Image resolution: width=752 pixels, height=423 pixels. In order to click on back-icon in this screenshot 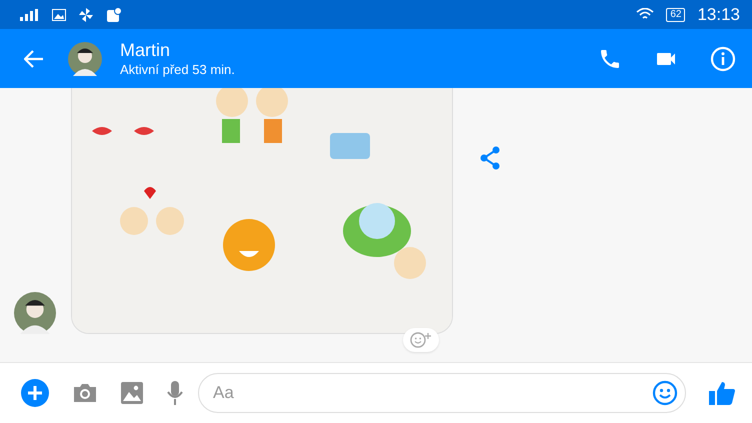, I will do `click(34, 59)`.